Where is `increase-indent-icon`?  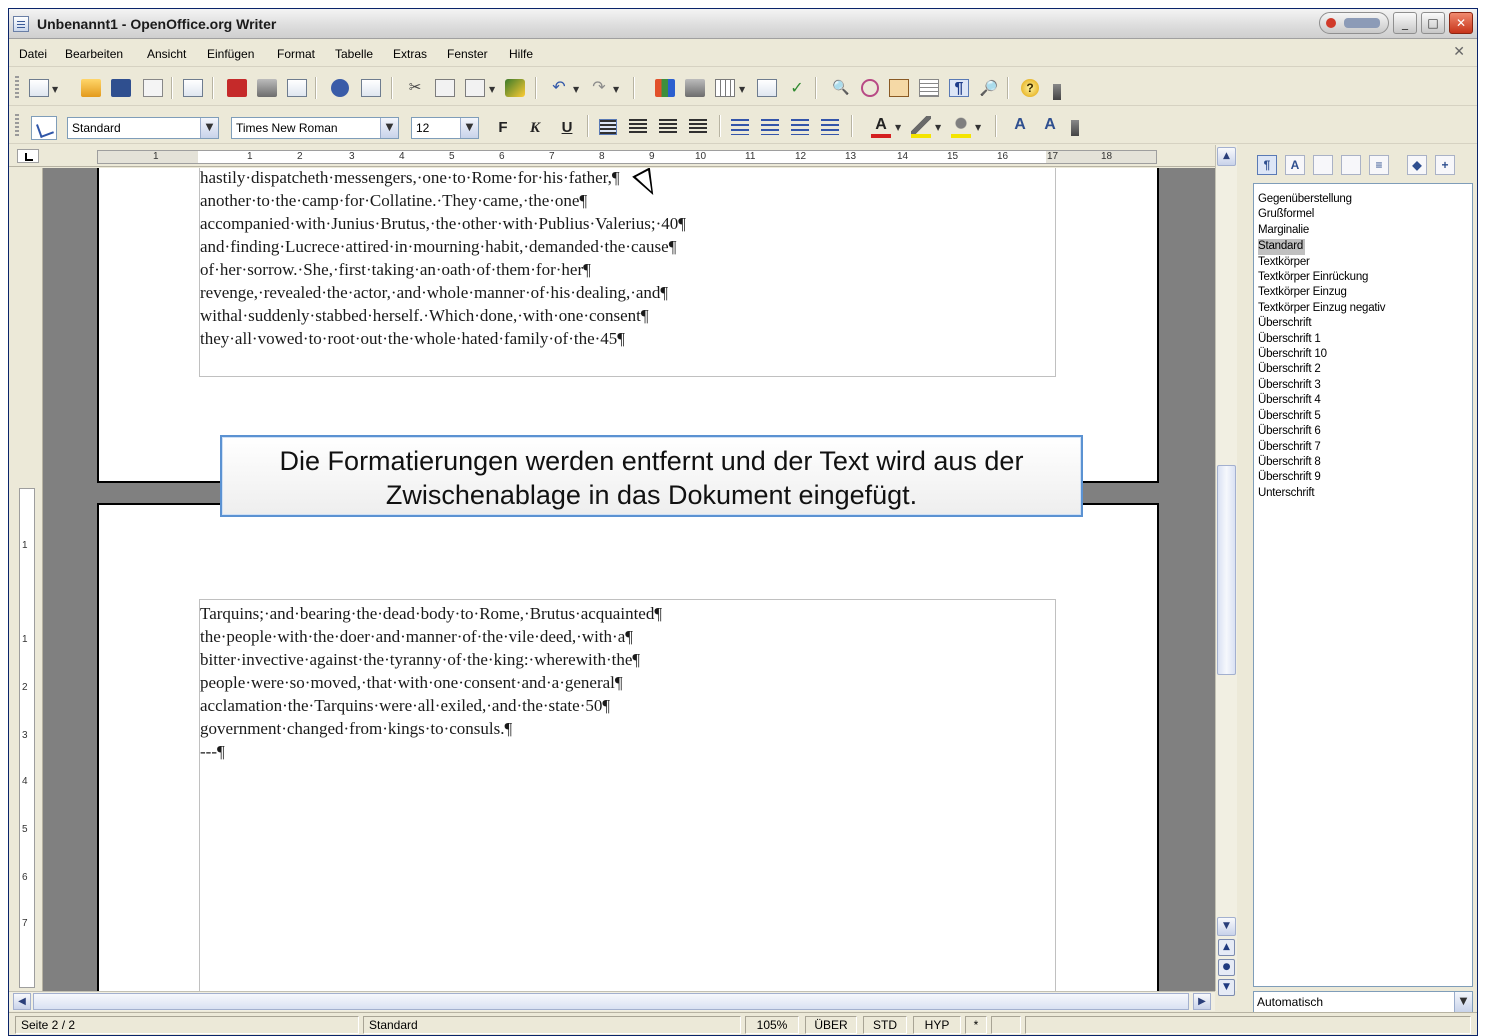 increase-indent-icon is located at coordinates (830, 127).